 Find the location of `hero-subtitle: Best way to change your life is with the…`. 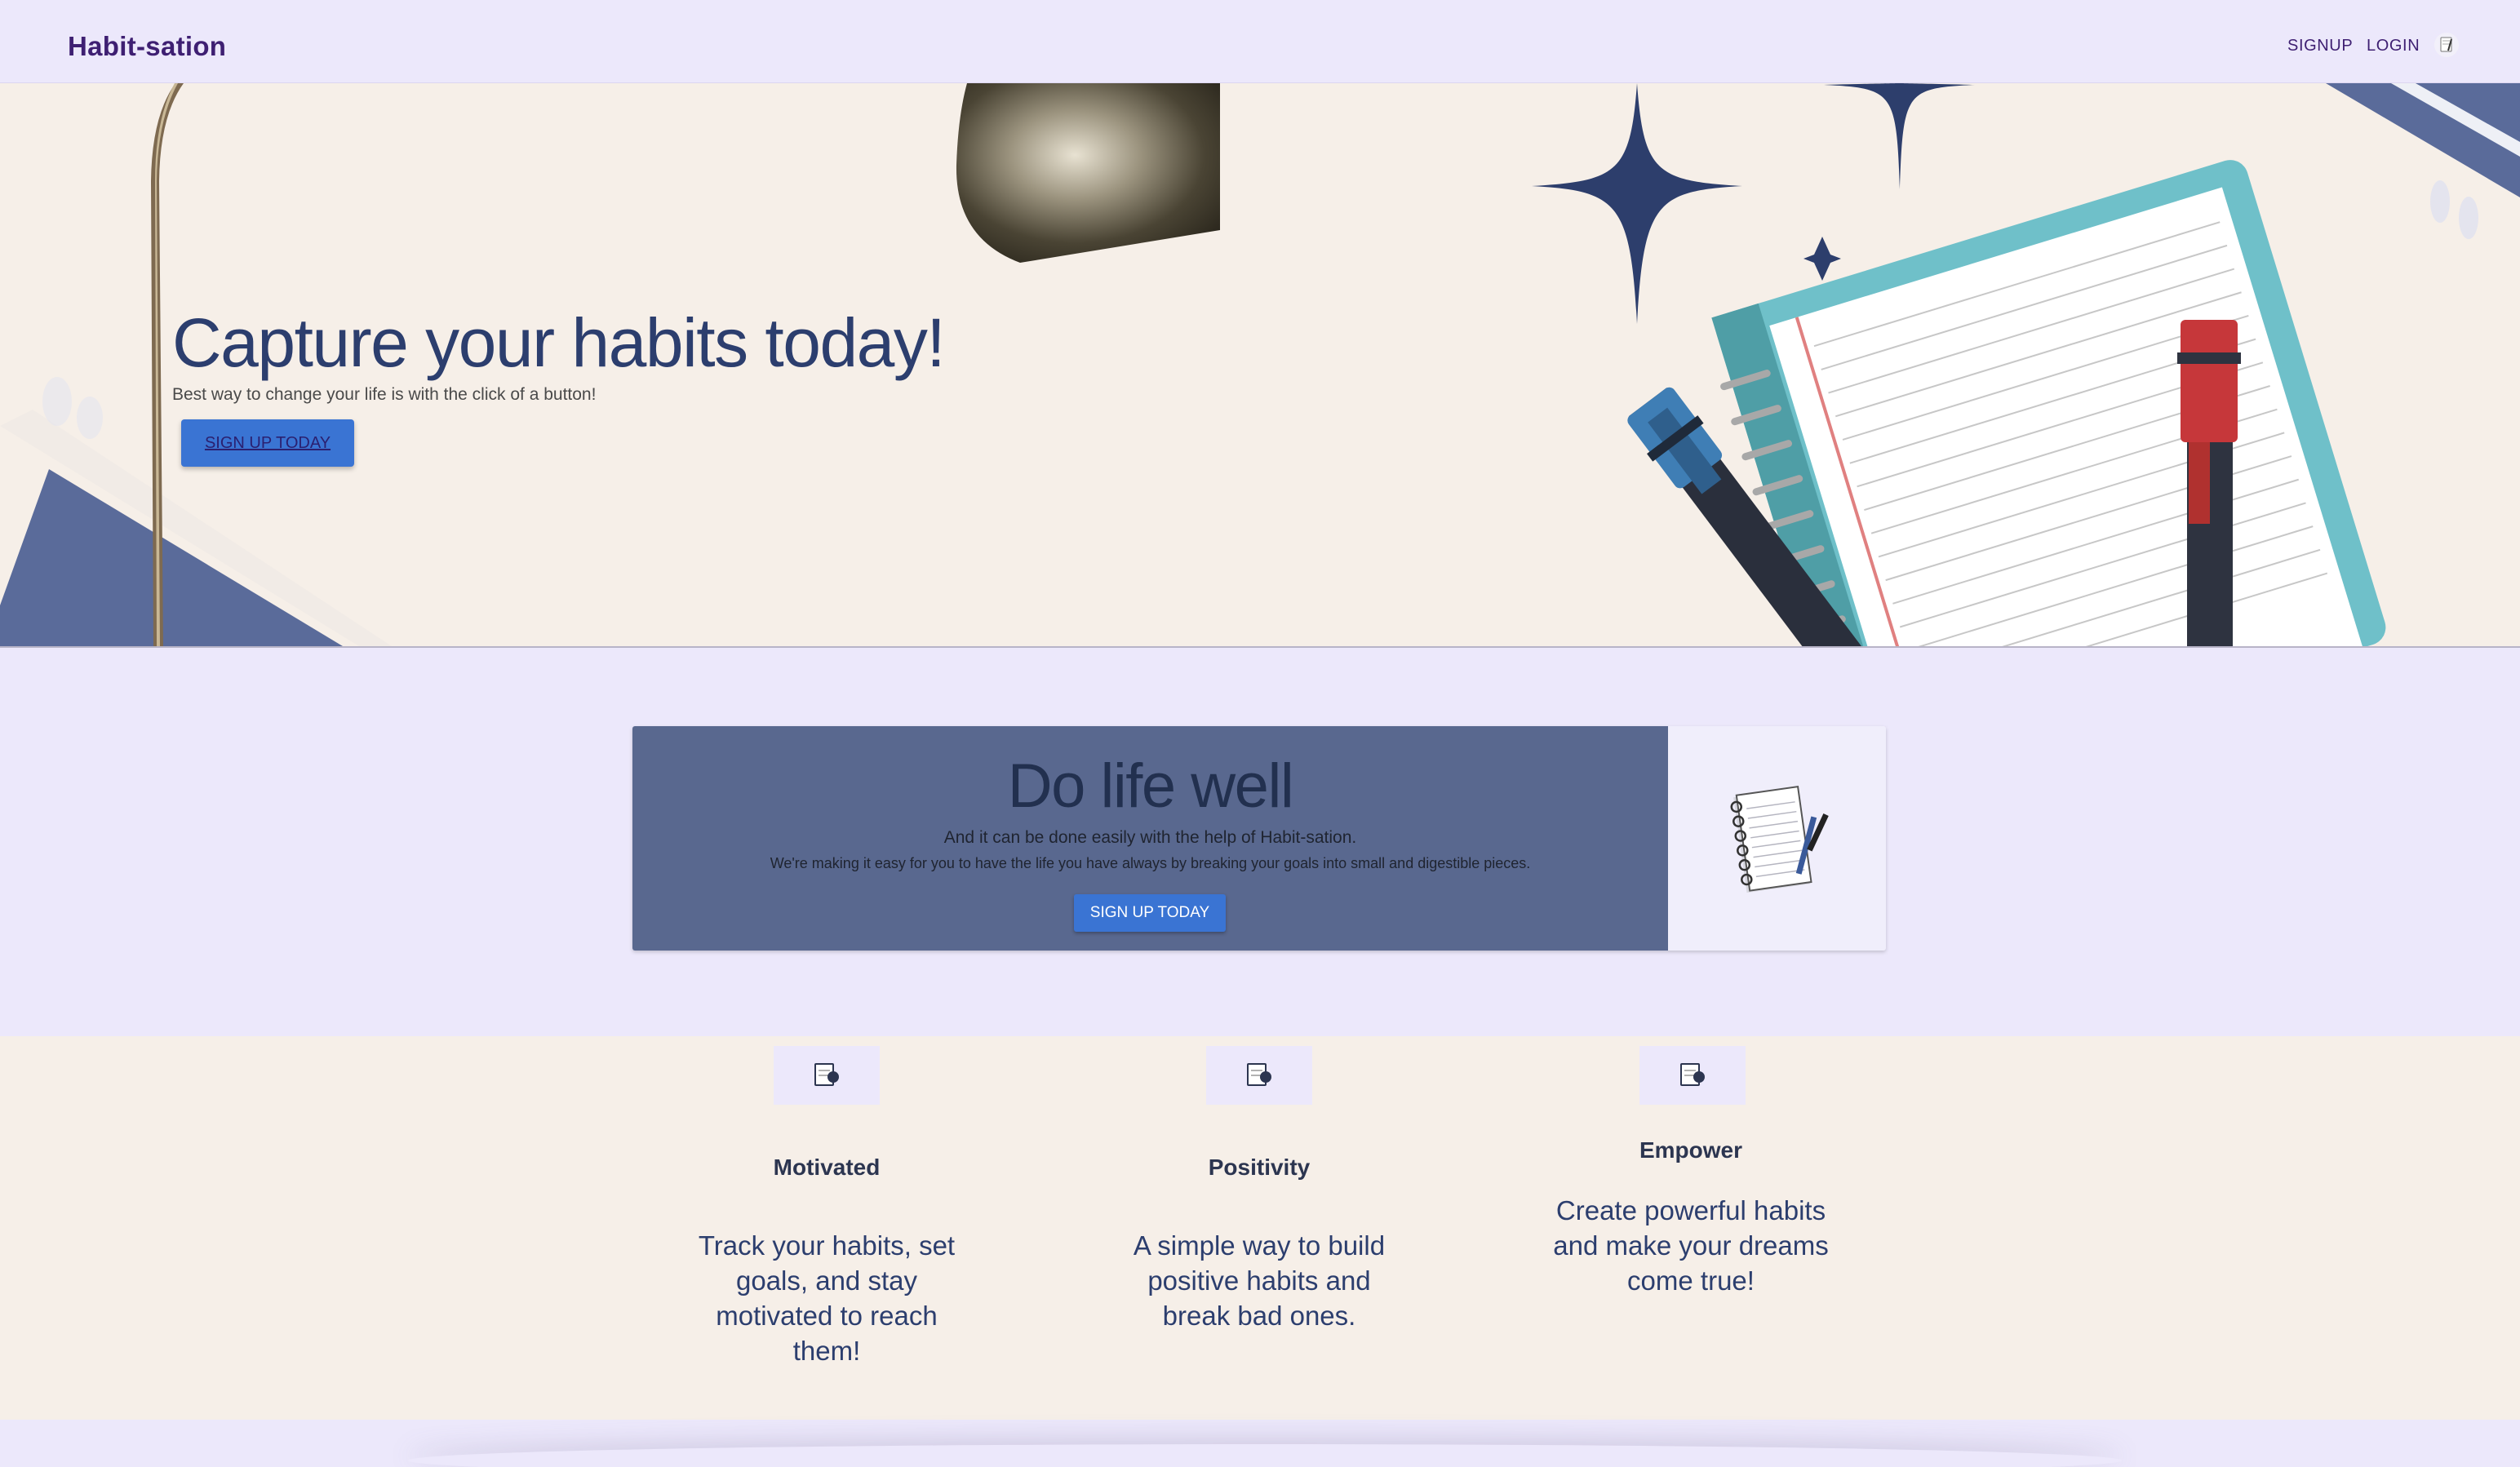

hero-subtitle: Best way to change your life is with the… is located at coordinates (385, 394).